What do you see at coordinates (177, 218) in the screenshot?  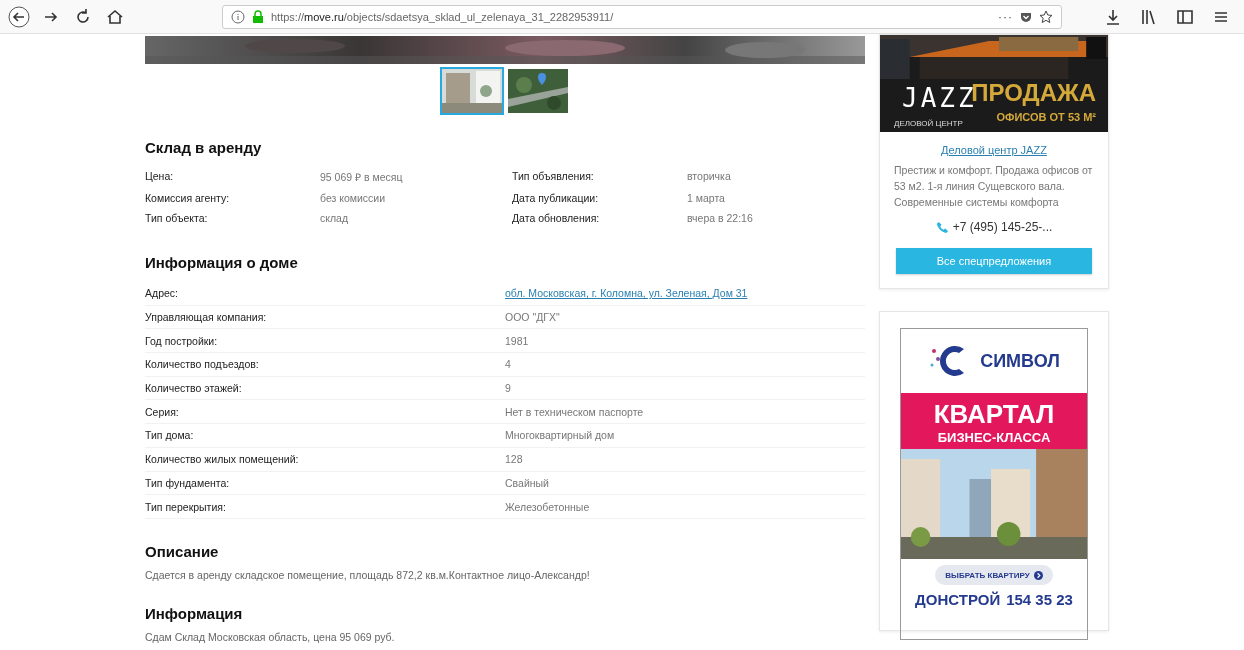 I see `field-label: Тип объекта:` at bounding box center [177, 218].